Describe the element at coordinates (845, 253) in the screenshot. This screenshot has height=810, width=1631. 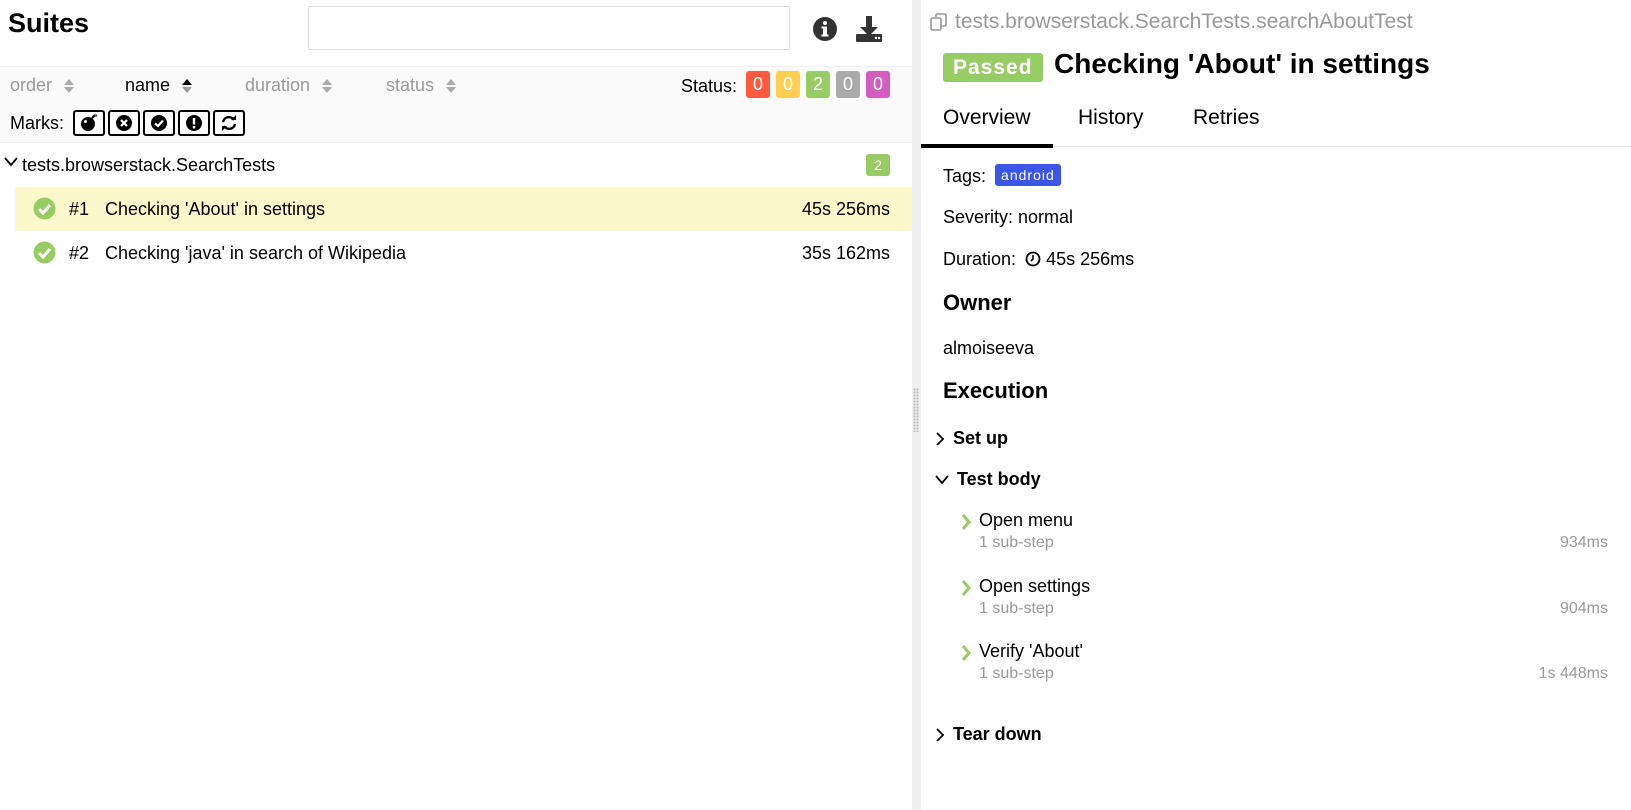
I see `test-duration: 35s 162ms` at that location.